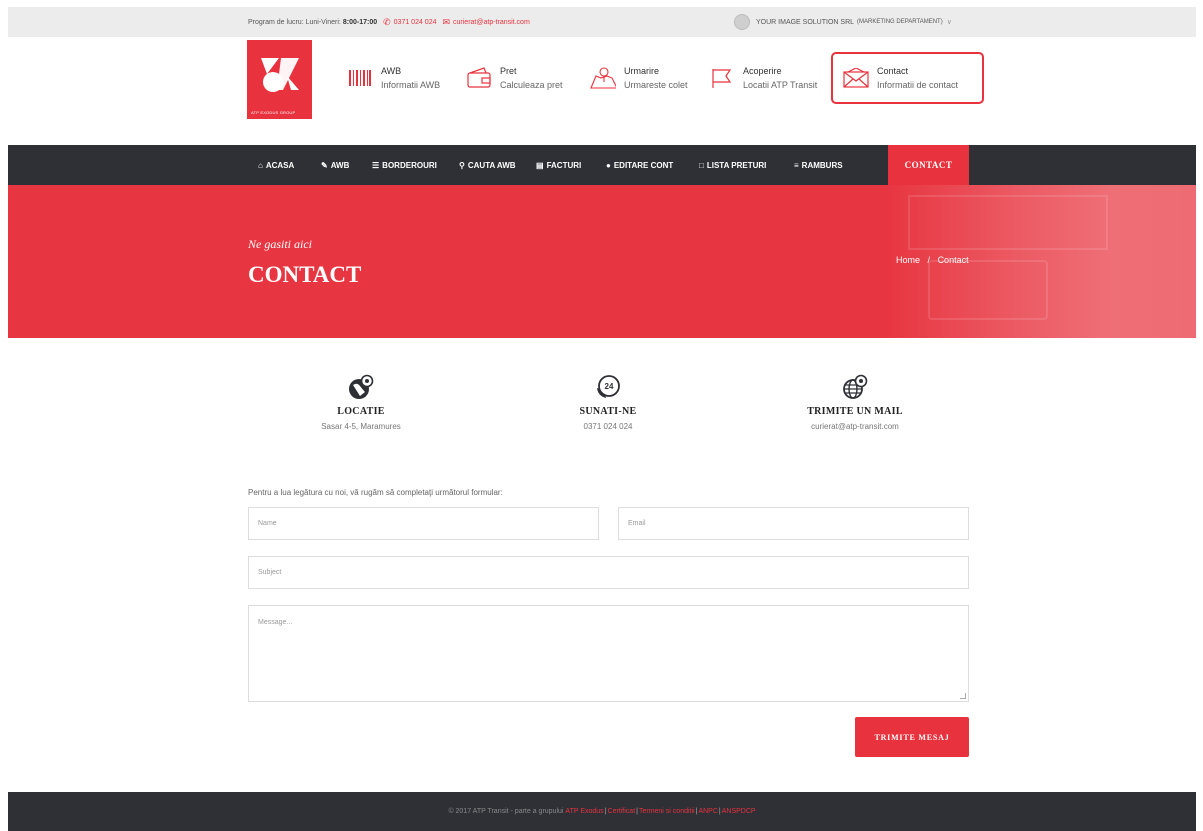 Image resolution: width=1203 pixels, height=831 pixels. I want to click on map-pin-icon, so click(603, 78).